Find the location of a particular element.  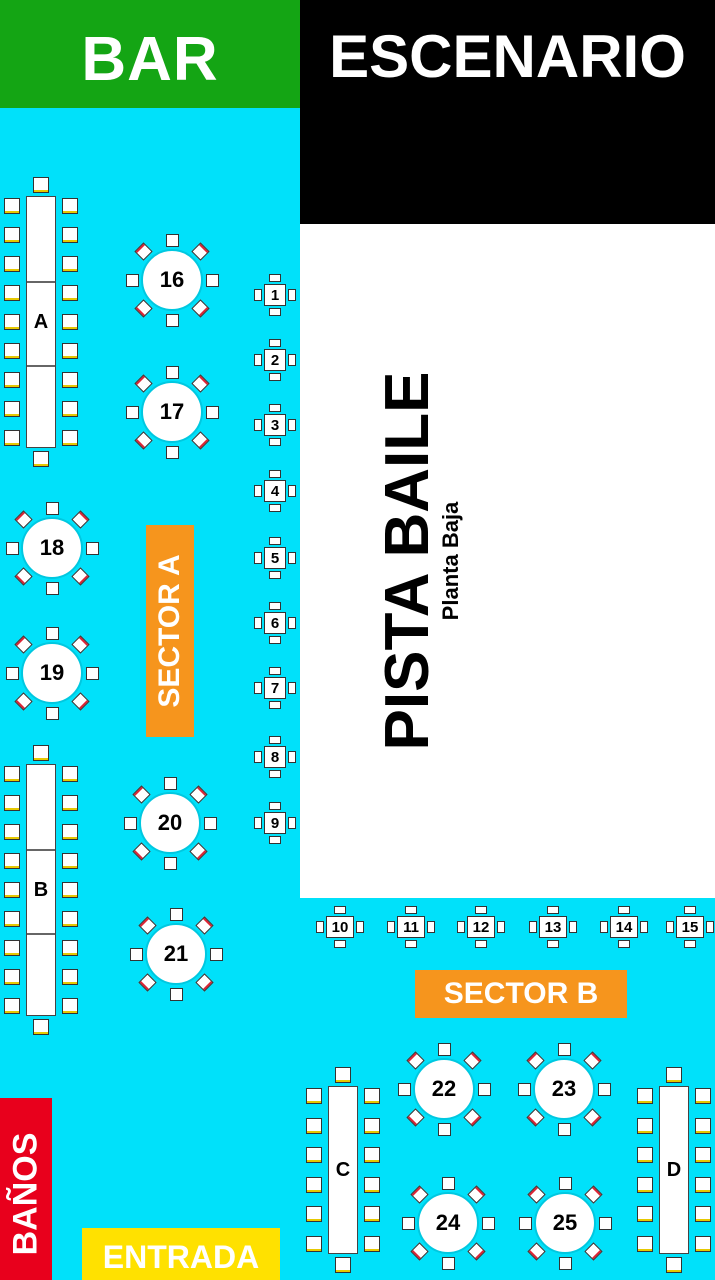

round-table-18: 18 is located at coordinates (52, 548).